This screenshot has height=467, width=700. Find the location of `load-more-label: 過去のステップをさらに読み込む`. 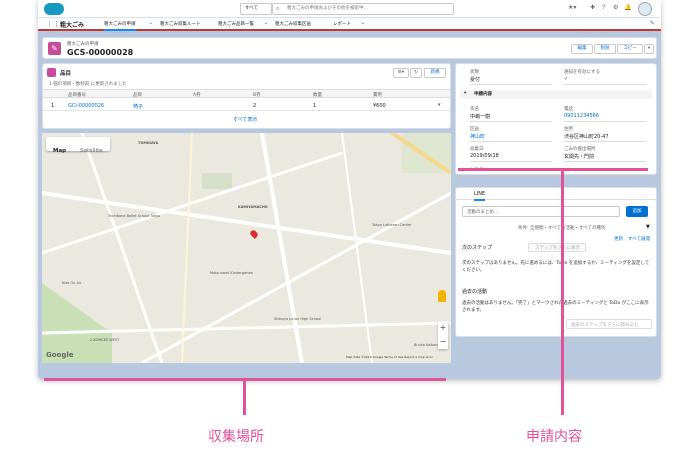

load-more-label: 過去のステップをさらに読み込む is located at coordinates (605, 325).